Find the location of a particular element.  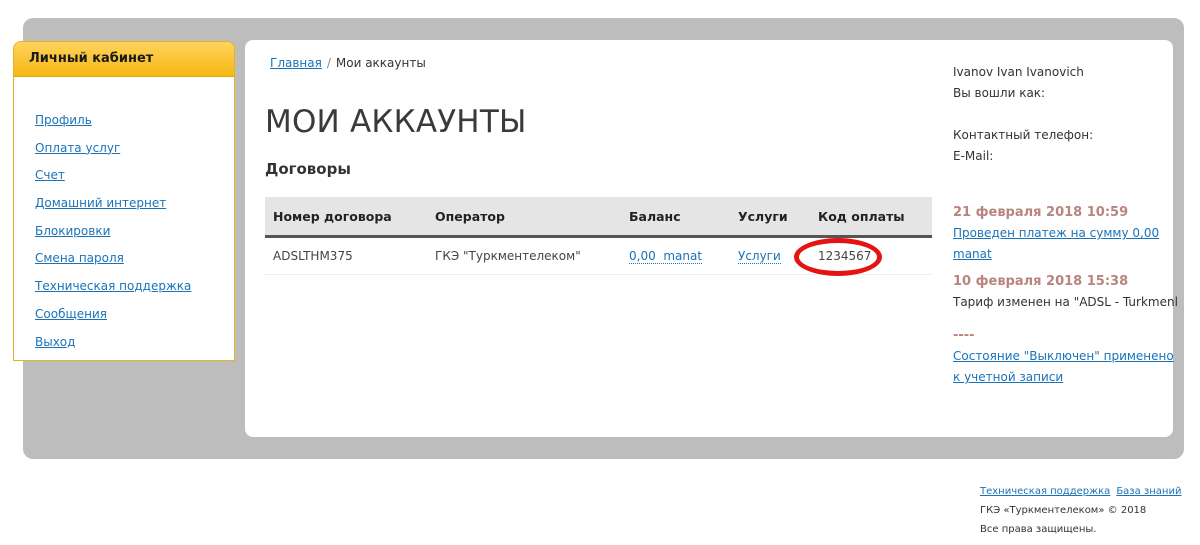

sidebar-link-profile: Профиль is located at coordinates (63, 120).